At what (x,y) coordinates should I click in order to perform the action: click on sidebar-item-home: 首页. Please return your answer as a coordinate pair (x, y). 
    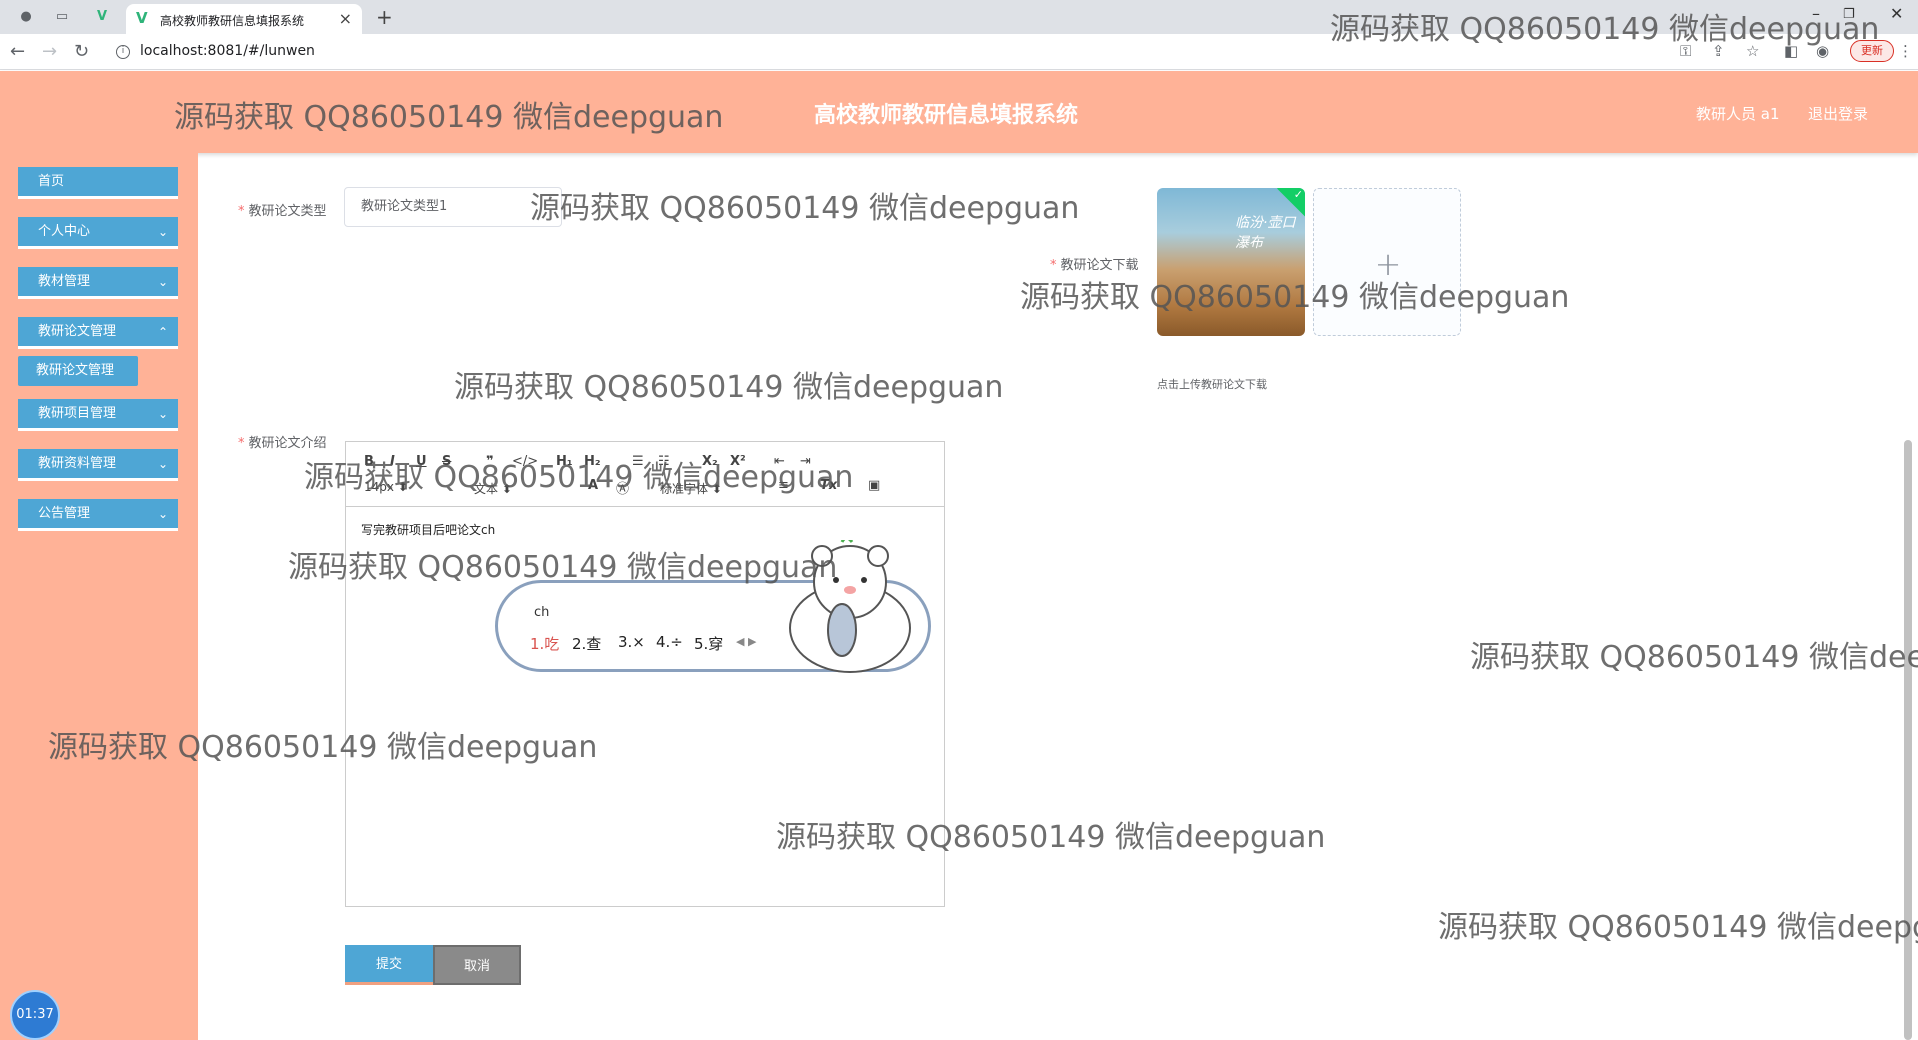
    Looking at the image, I should click on (98, 183).